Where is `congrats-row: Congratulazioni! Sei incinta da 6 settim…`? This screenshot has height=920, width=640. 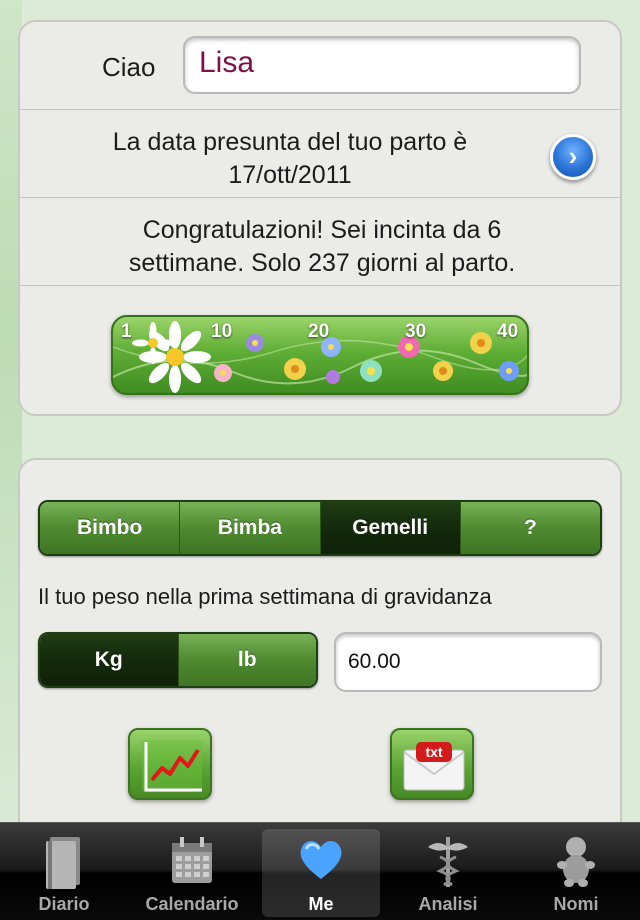
congrats-row: Congratulazioni! Sei incinta da 6 settim… is located at coordinates (320, 242).